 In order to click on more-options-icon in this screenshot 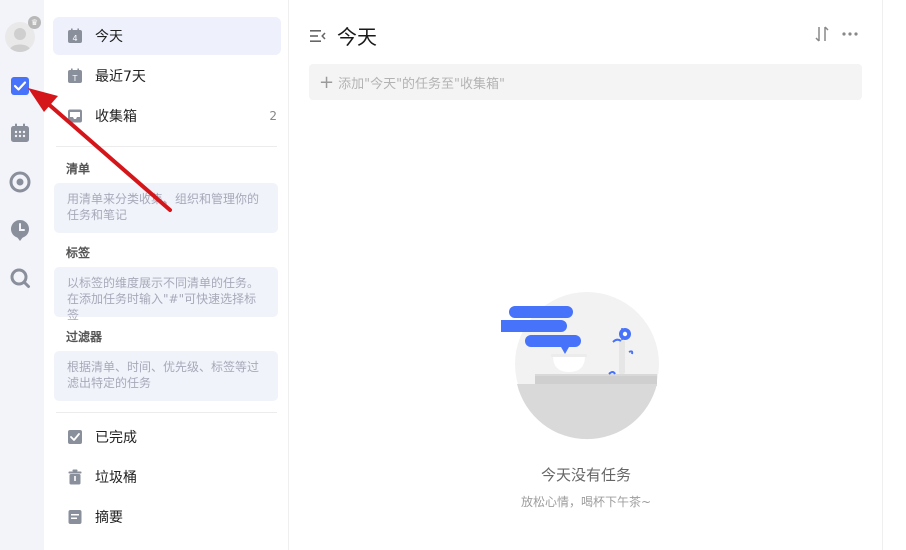, I will do `click(850, 34)`.